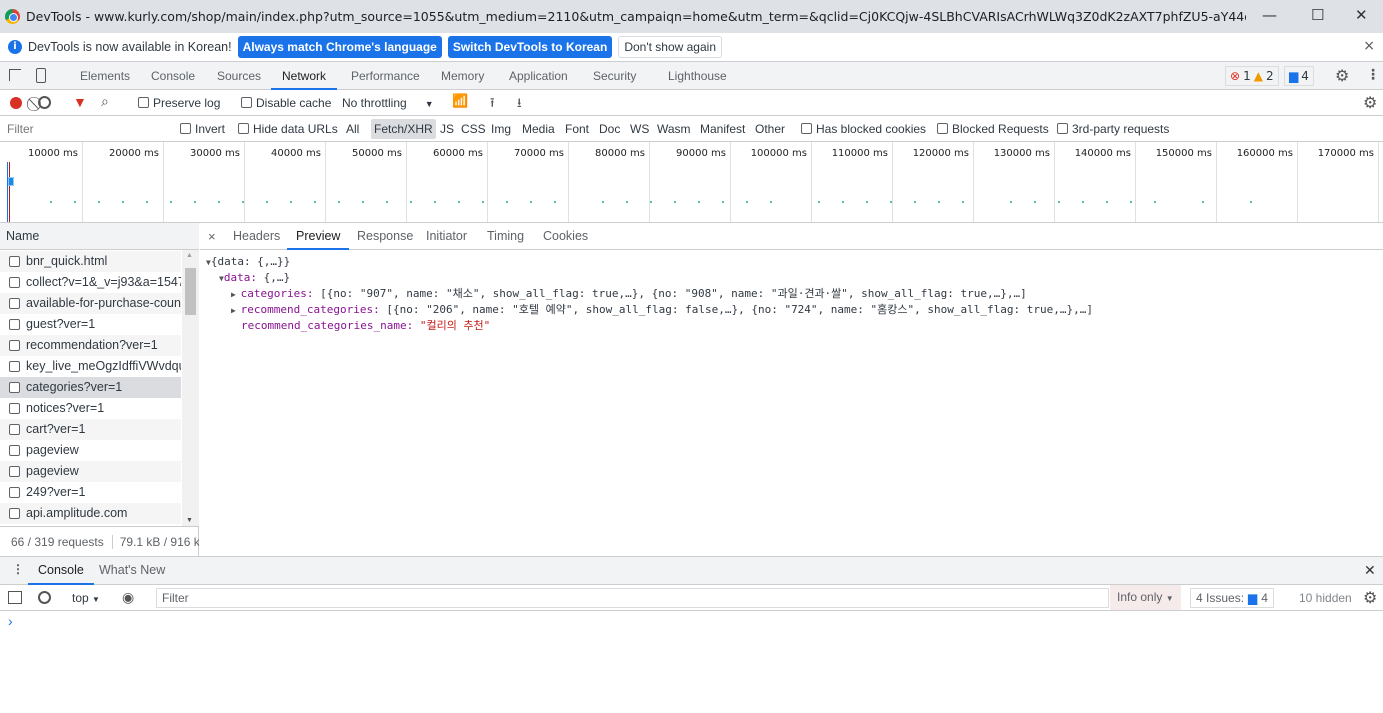  What do you see at coordinates (90, 492) in the screenshot?
I see `request-row: 249?ver=1` at bounding box center [90, 492].